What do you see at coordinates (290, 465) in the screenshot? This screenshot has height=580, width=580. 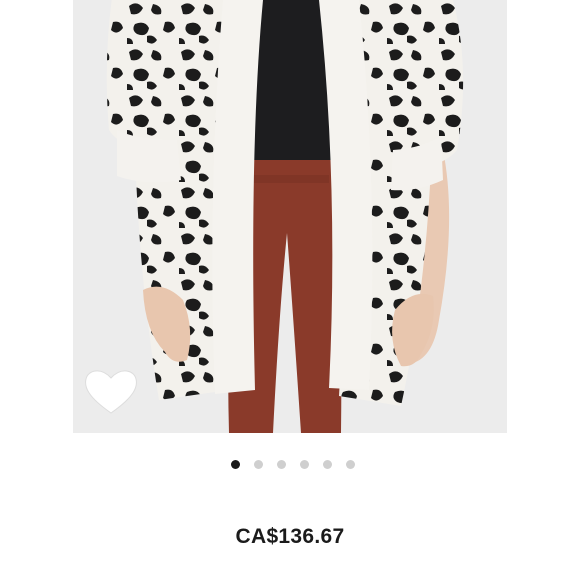 I see `carousel-pagination` at bounding box center [290, 465].